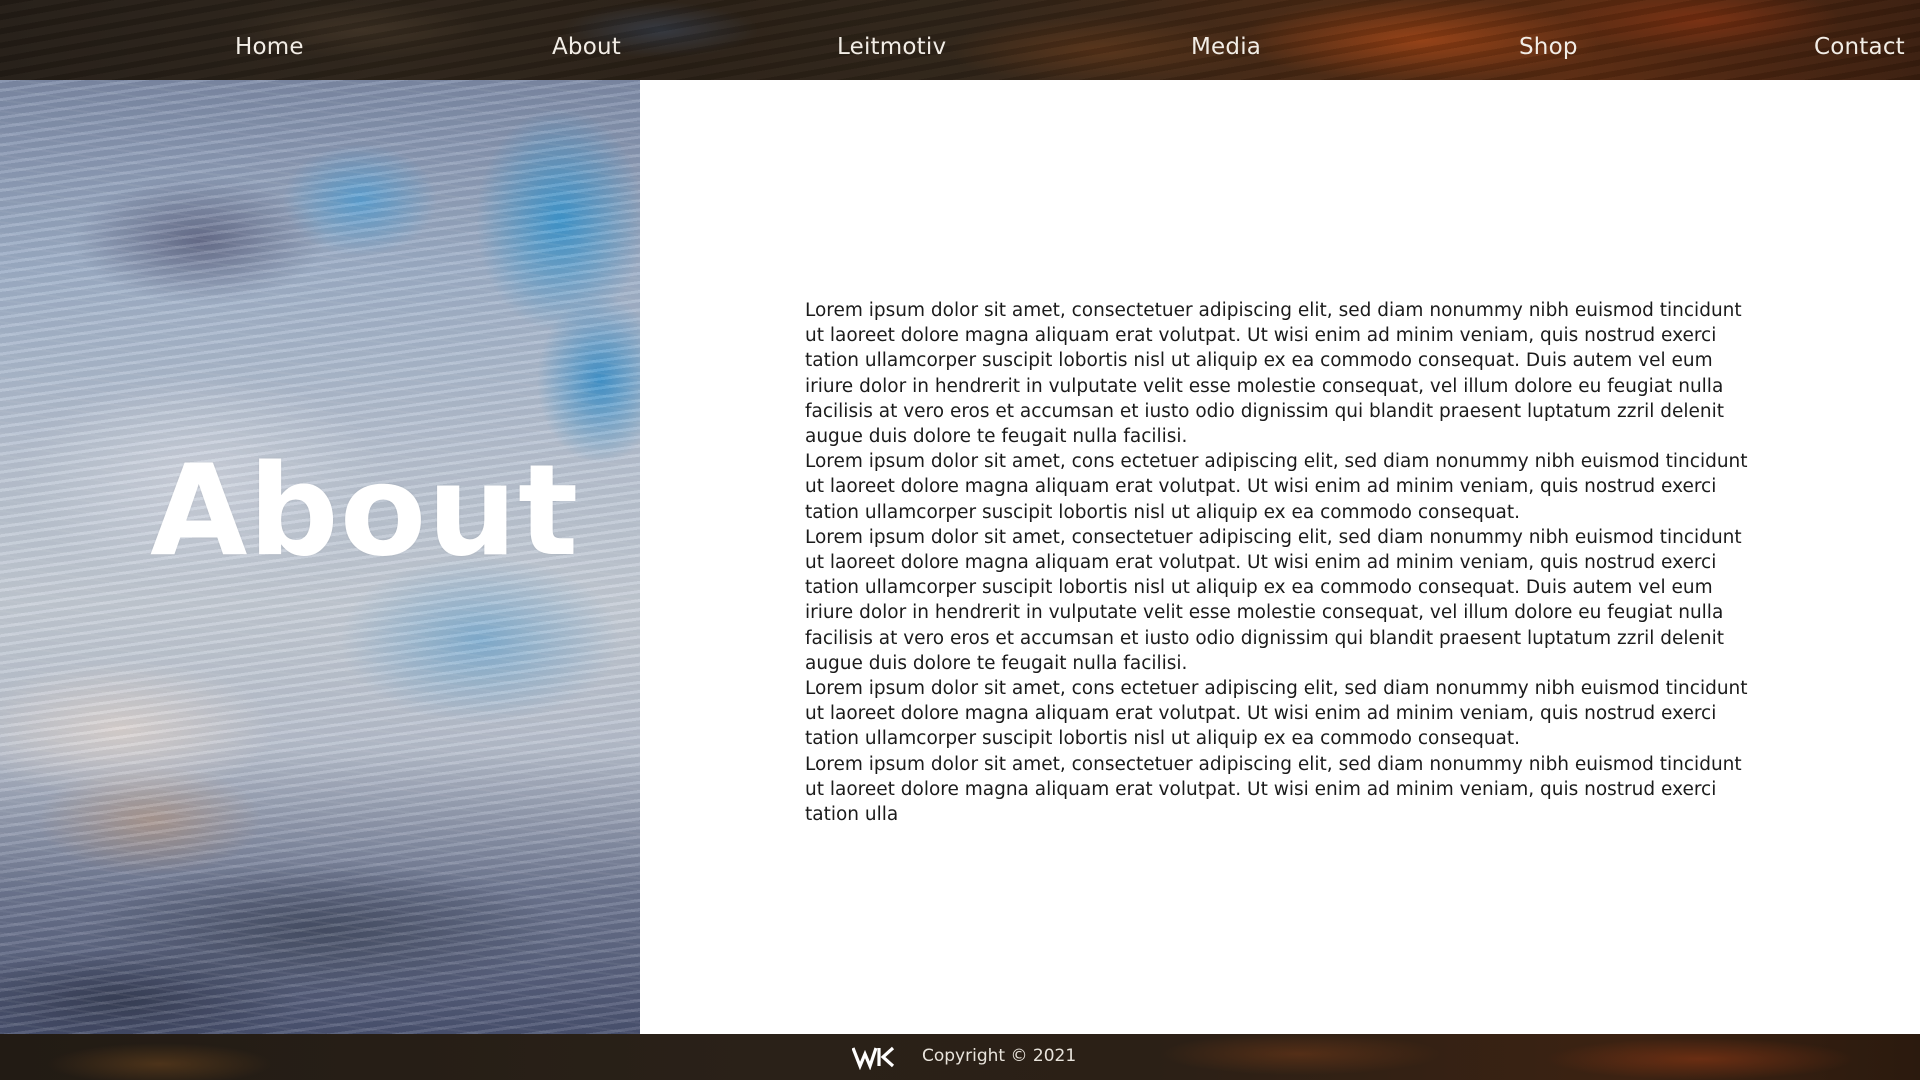 This screenshot has height=1080, width=1920. Describe the element at coordinates (1548, 47) in the screenshot. I see `nav-item-shop: Shop` at that location.